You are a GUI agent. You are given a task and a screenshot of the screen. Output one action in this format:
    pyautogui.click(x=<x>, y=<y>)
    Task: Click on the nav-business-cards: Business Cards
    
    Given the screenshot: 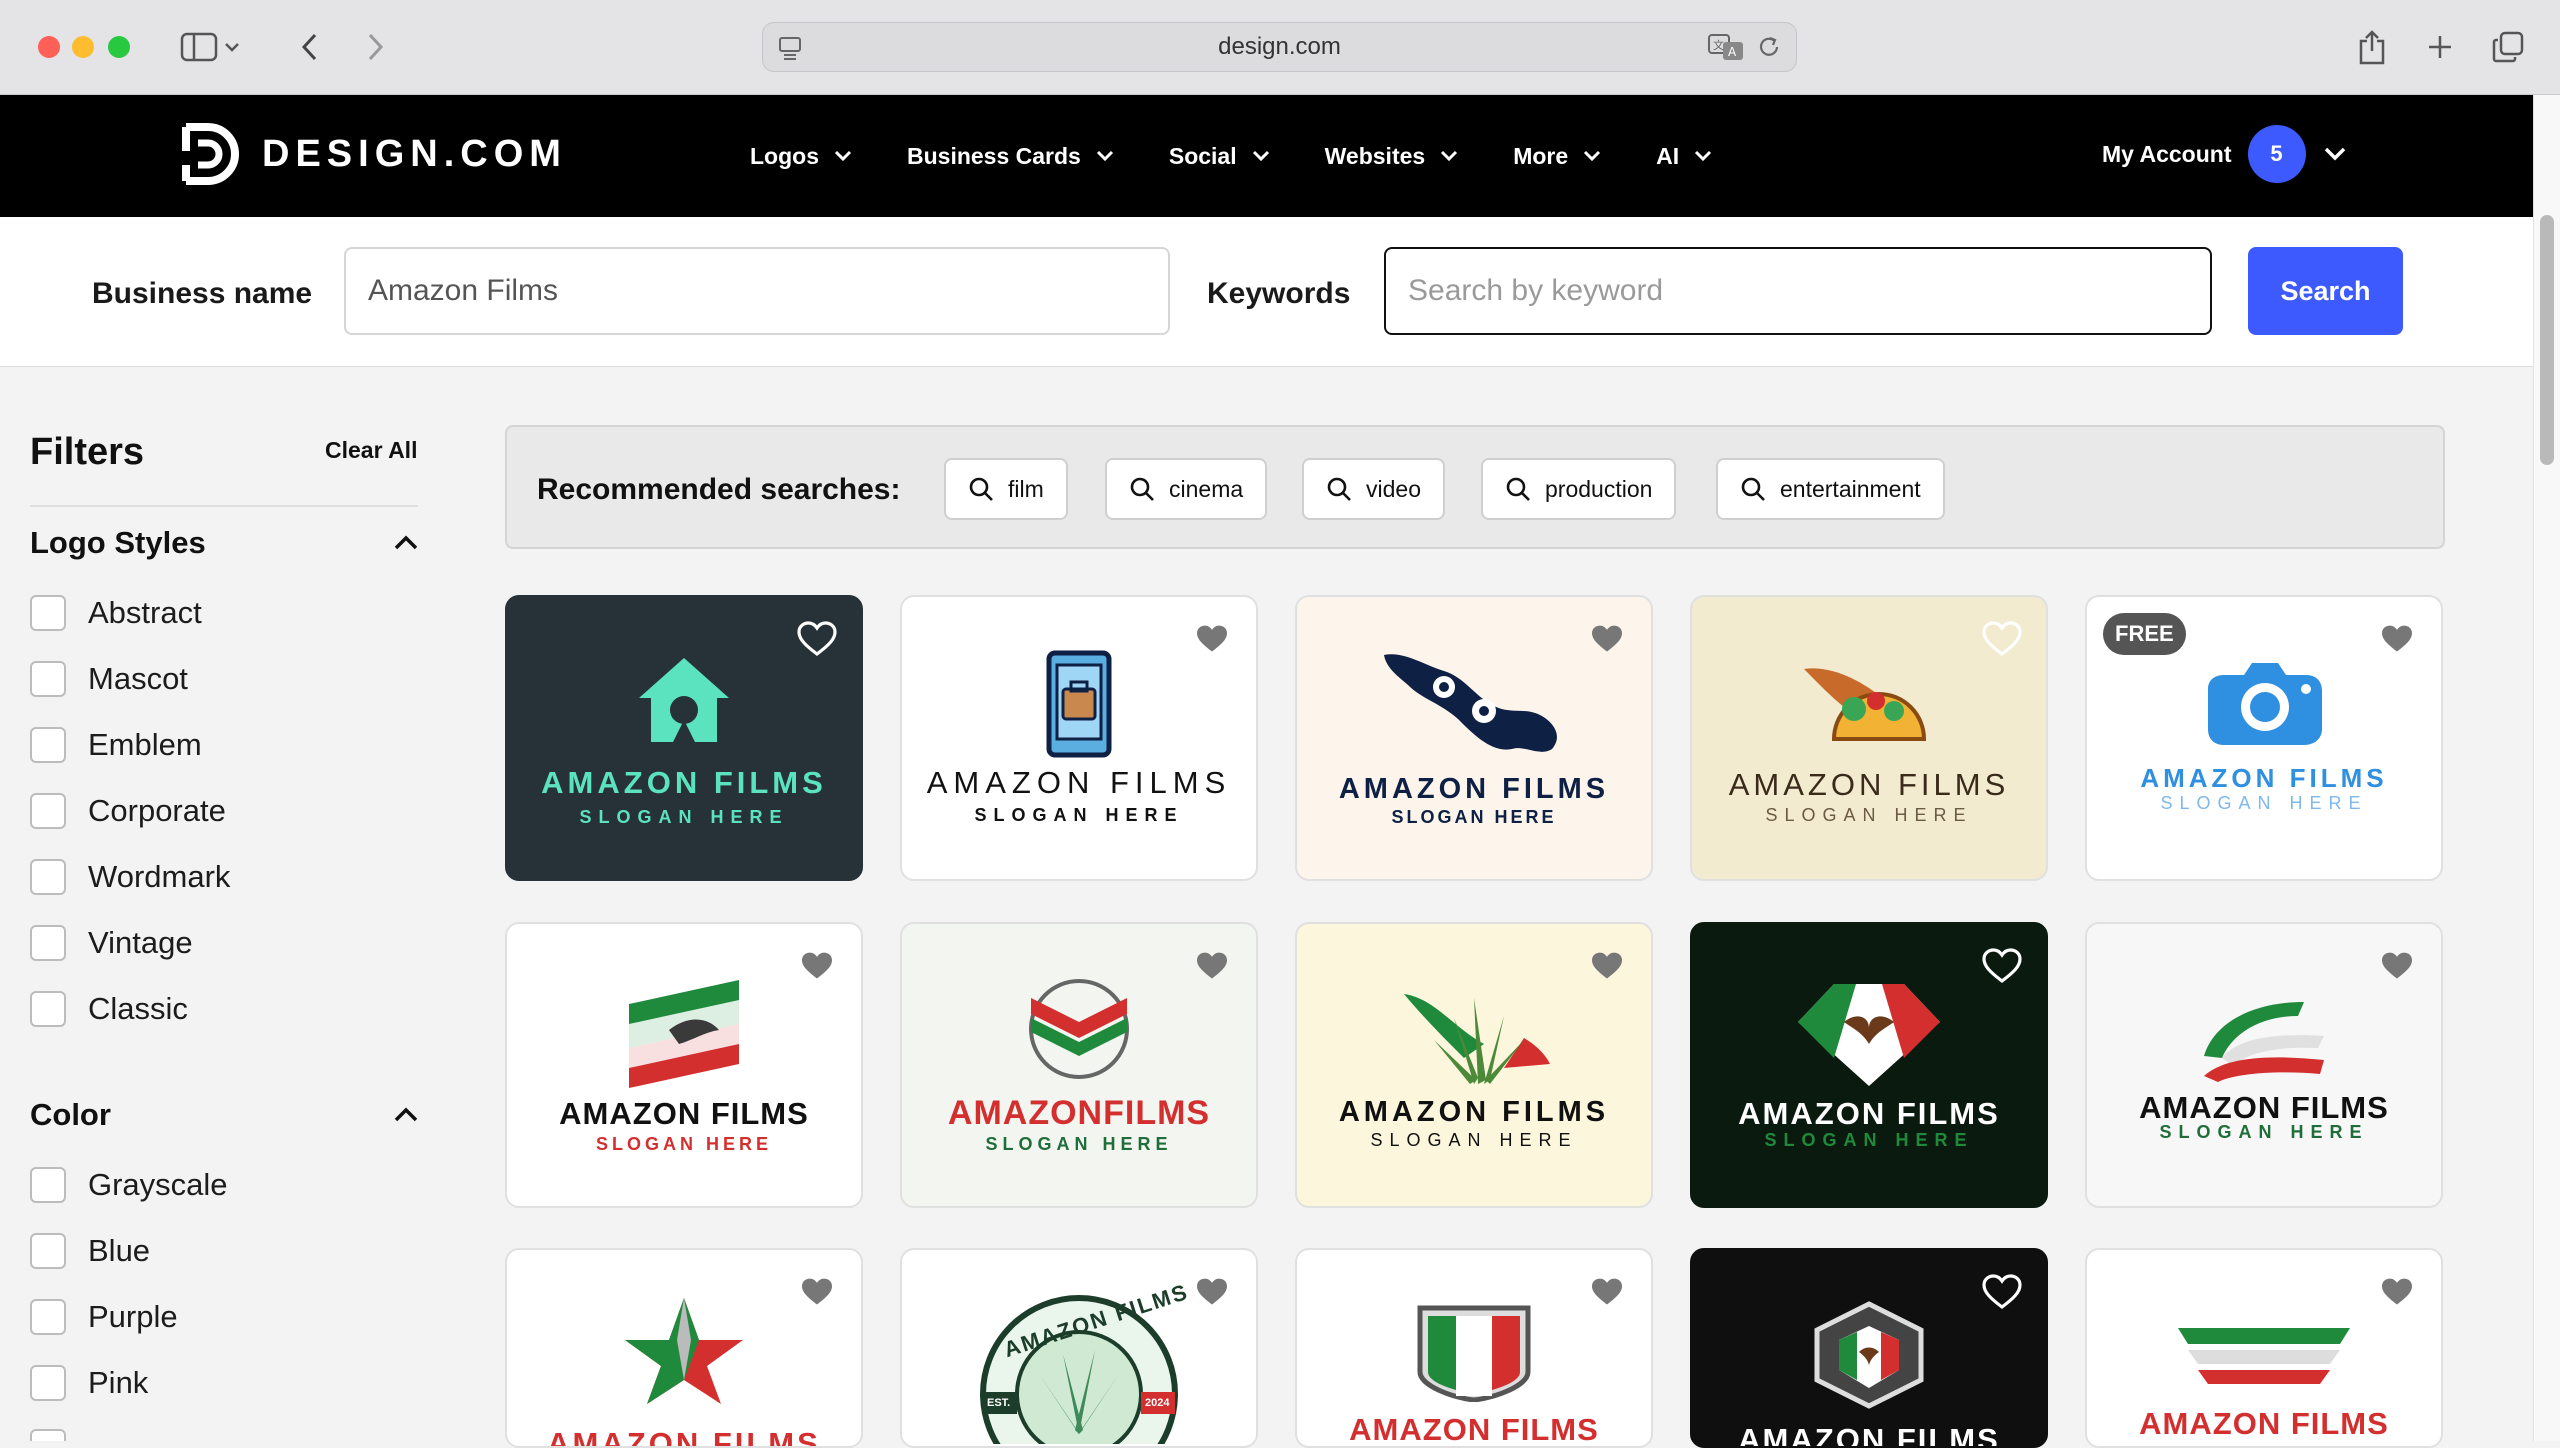 What is the action you would take?
    pyautogui.click(x=1011, y=156)
    